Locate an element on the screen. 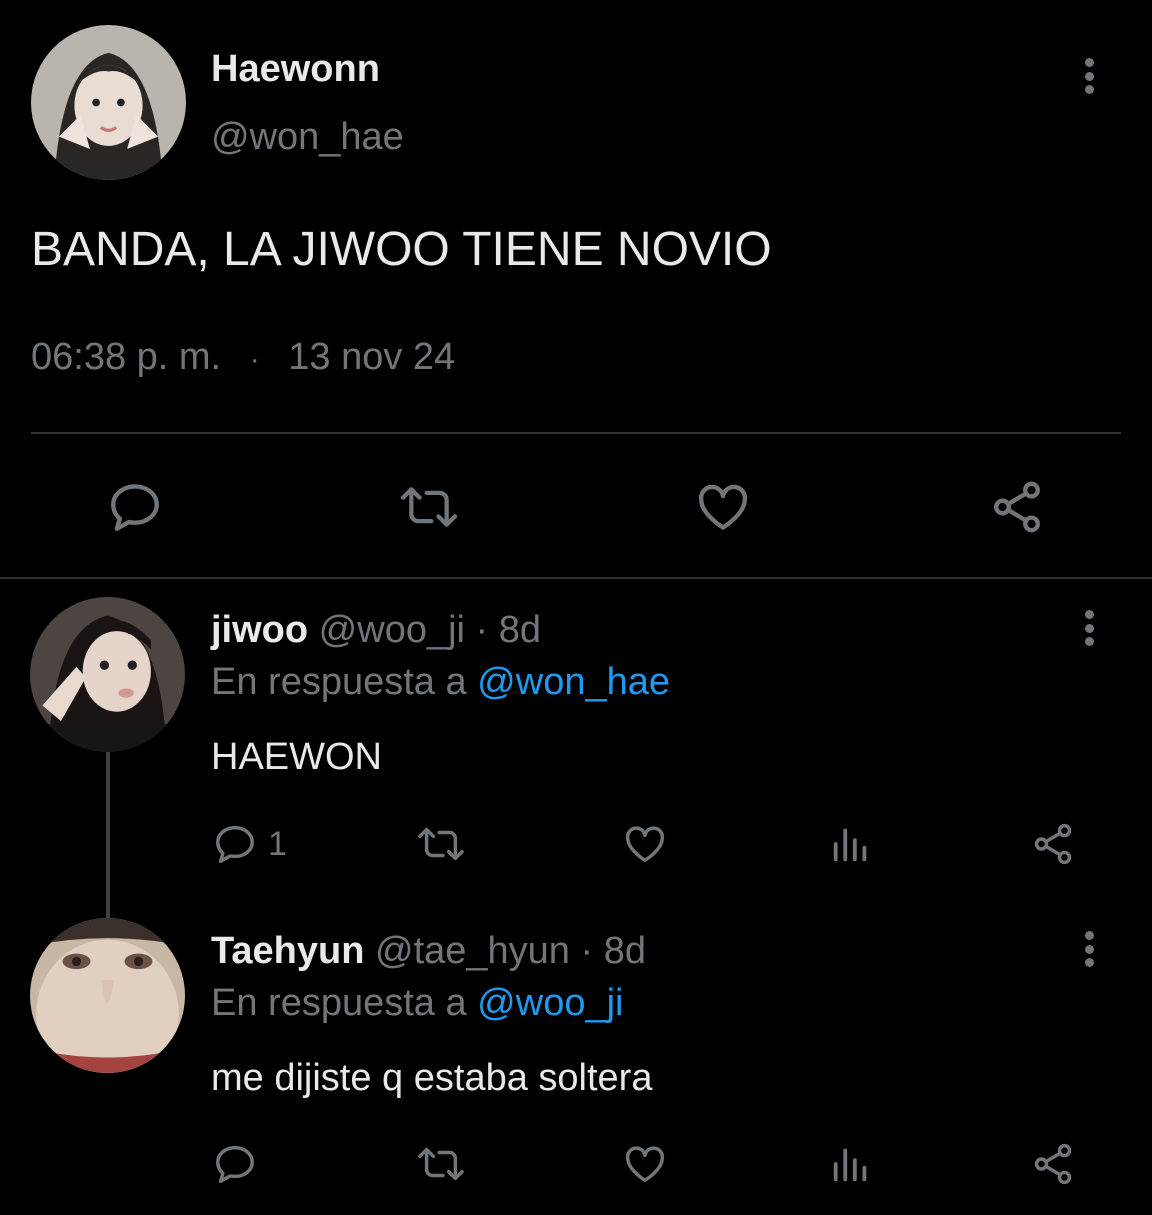 The image size is (1152, 1215). handle: @won_hae is located at coordinates (307, 137).